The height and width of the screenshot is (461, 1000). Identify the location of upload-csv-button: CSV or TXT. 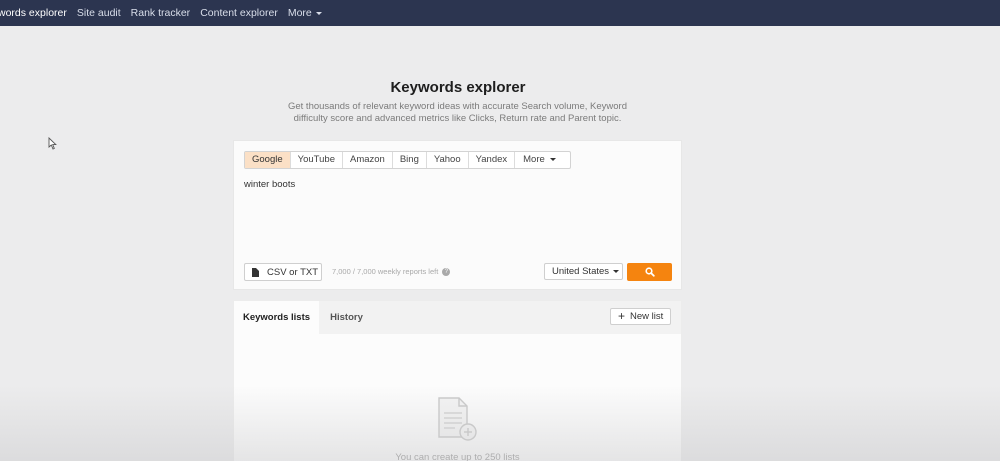
(283, 272).